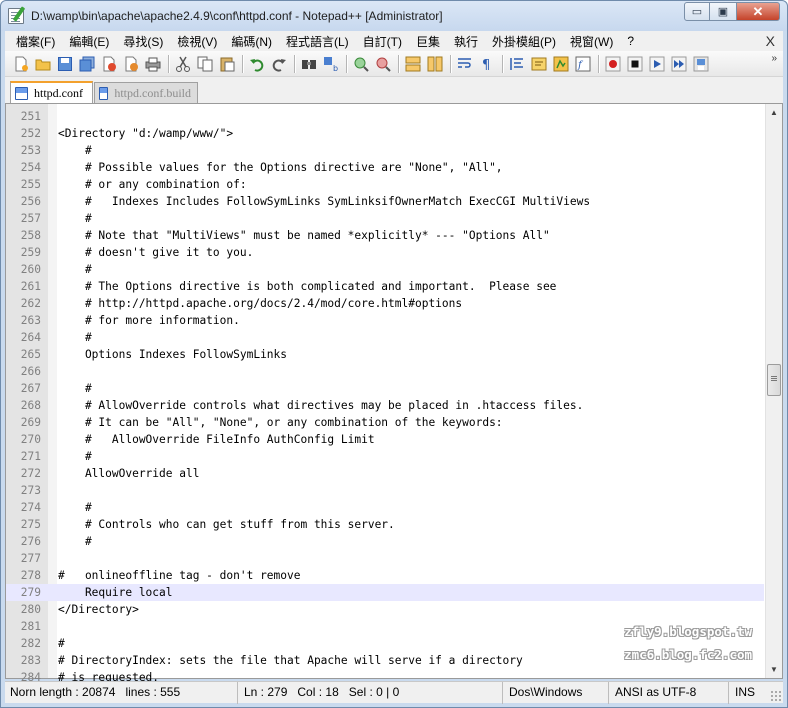  Describe the element at coordinates (394, 90) in the screenshot. I see `tab-bar: httpd.conf httpd.conf.build` at that location.